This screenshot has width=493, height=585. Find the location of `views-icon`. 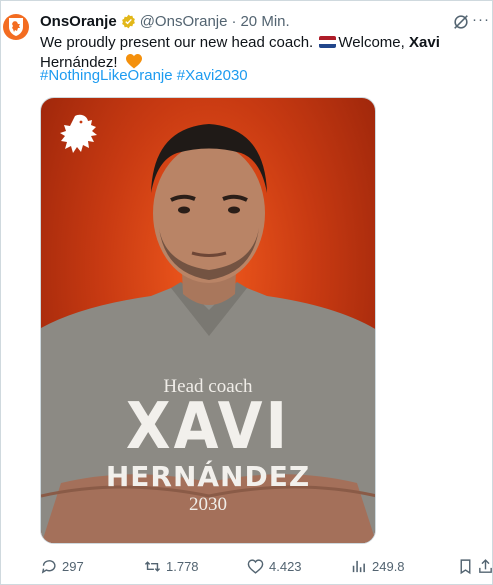

views-icon is located at coordinates (358, 566).